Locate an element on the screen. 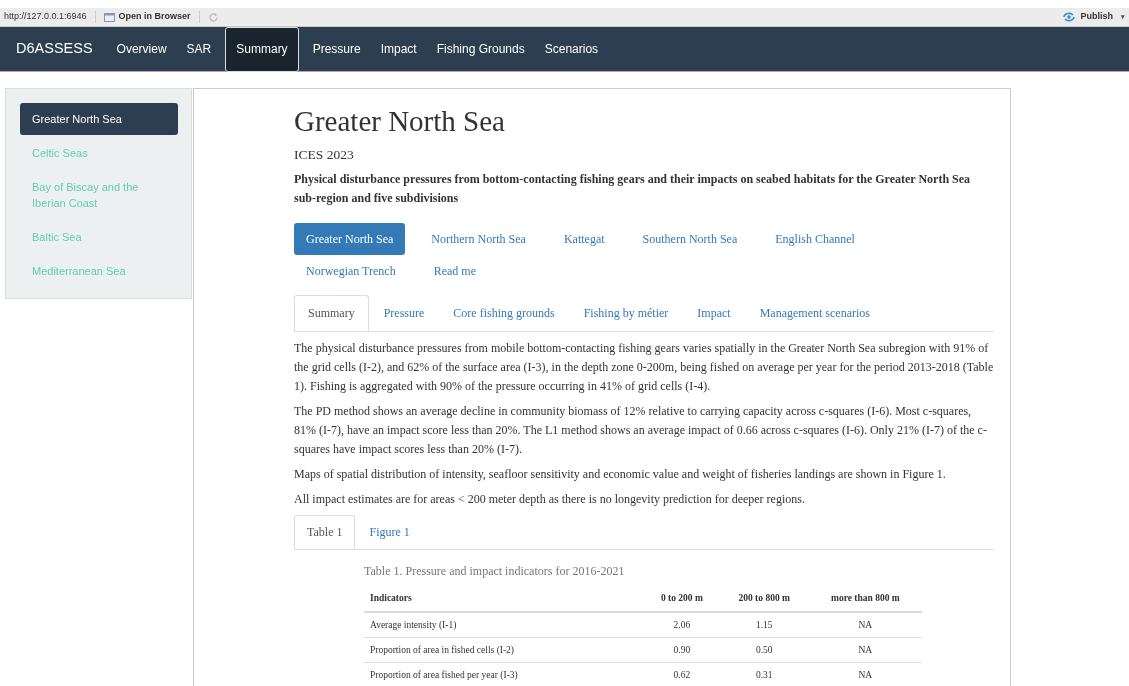 The image size is (1129, 686). nav-tab: Pressure is located at coordinates (336, 49).